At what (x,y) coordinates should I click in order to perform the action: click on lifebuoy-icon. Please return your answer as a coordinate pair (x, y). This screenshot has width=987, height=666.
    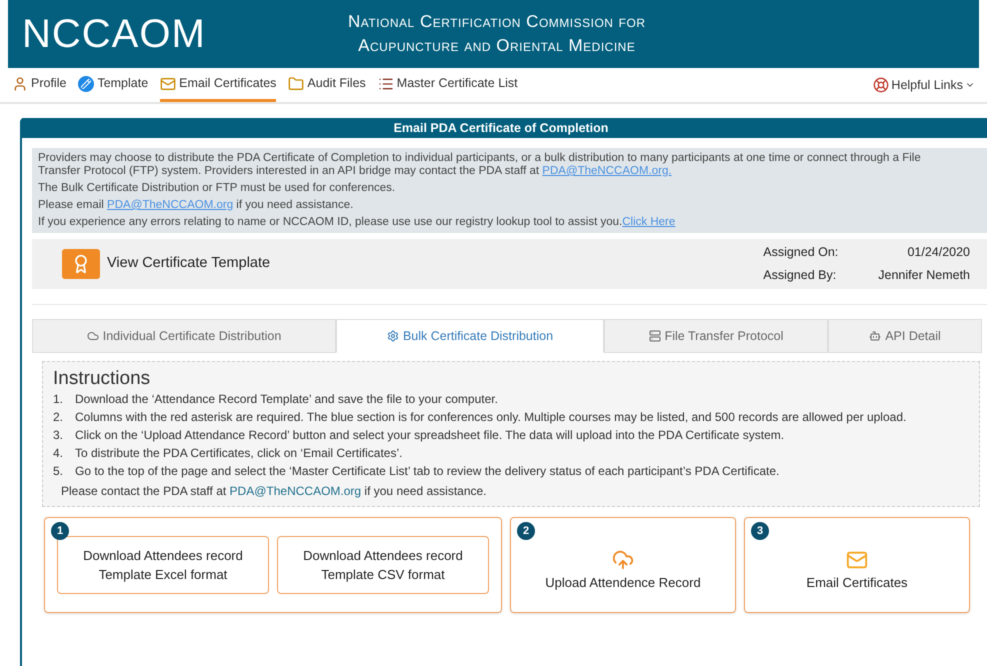
    Looking at the image, I should click on (881, 85).